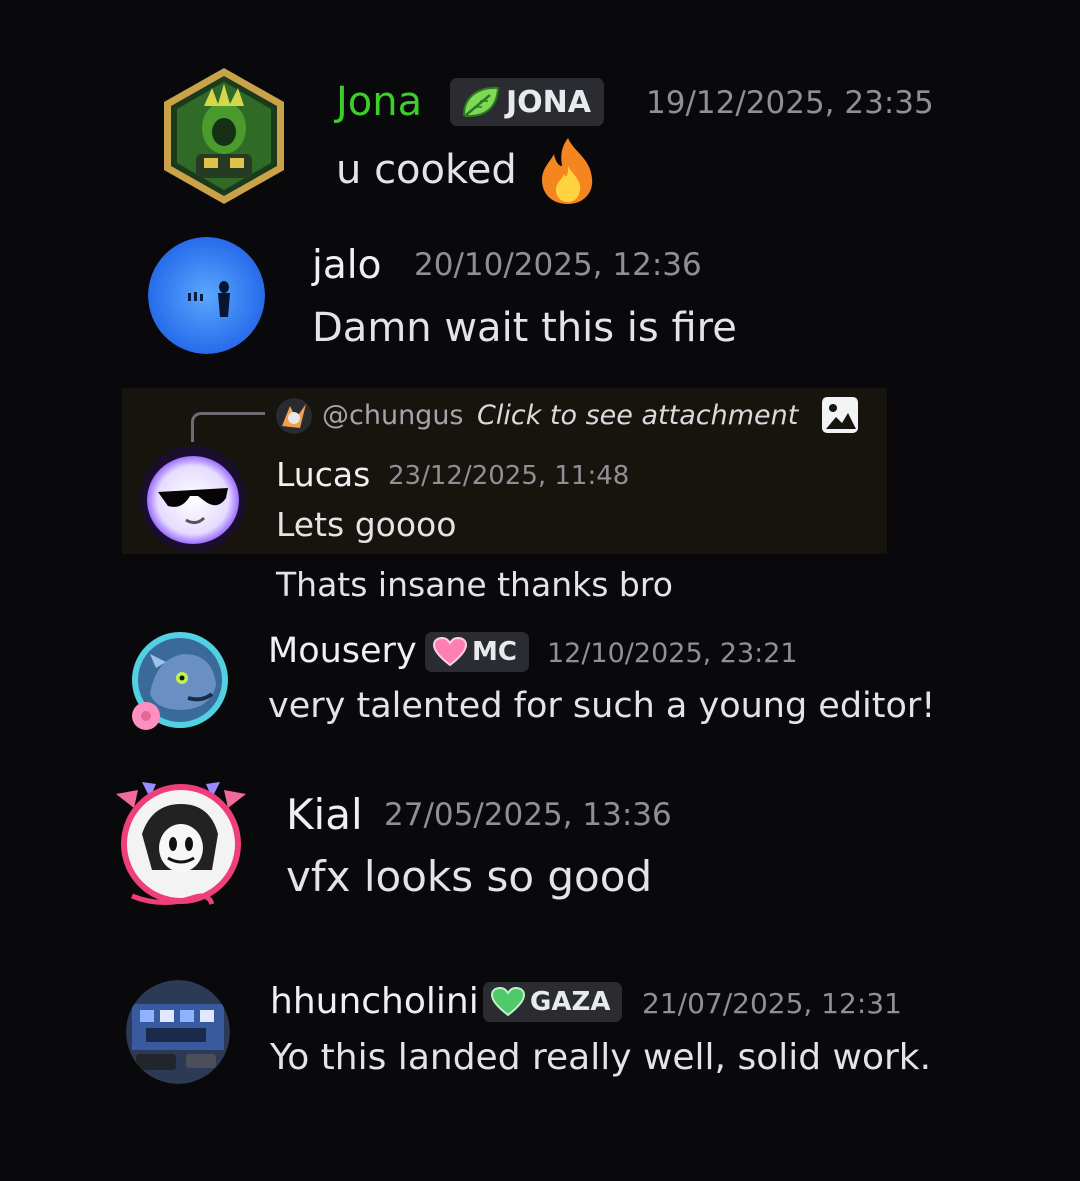 This screenshot has height=1181, width=1080. Describe the element at coordinates (426, 170) in the screenshot. I see `message-text-jona: u cooked` at that location.